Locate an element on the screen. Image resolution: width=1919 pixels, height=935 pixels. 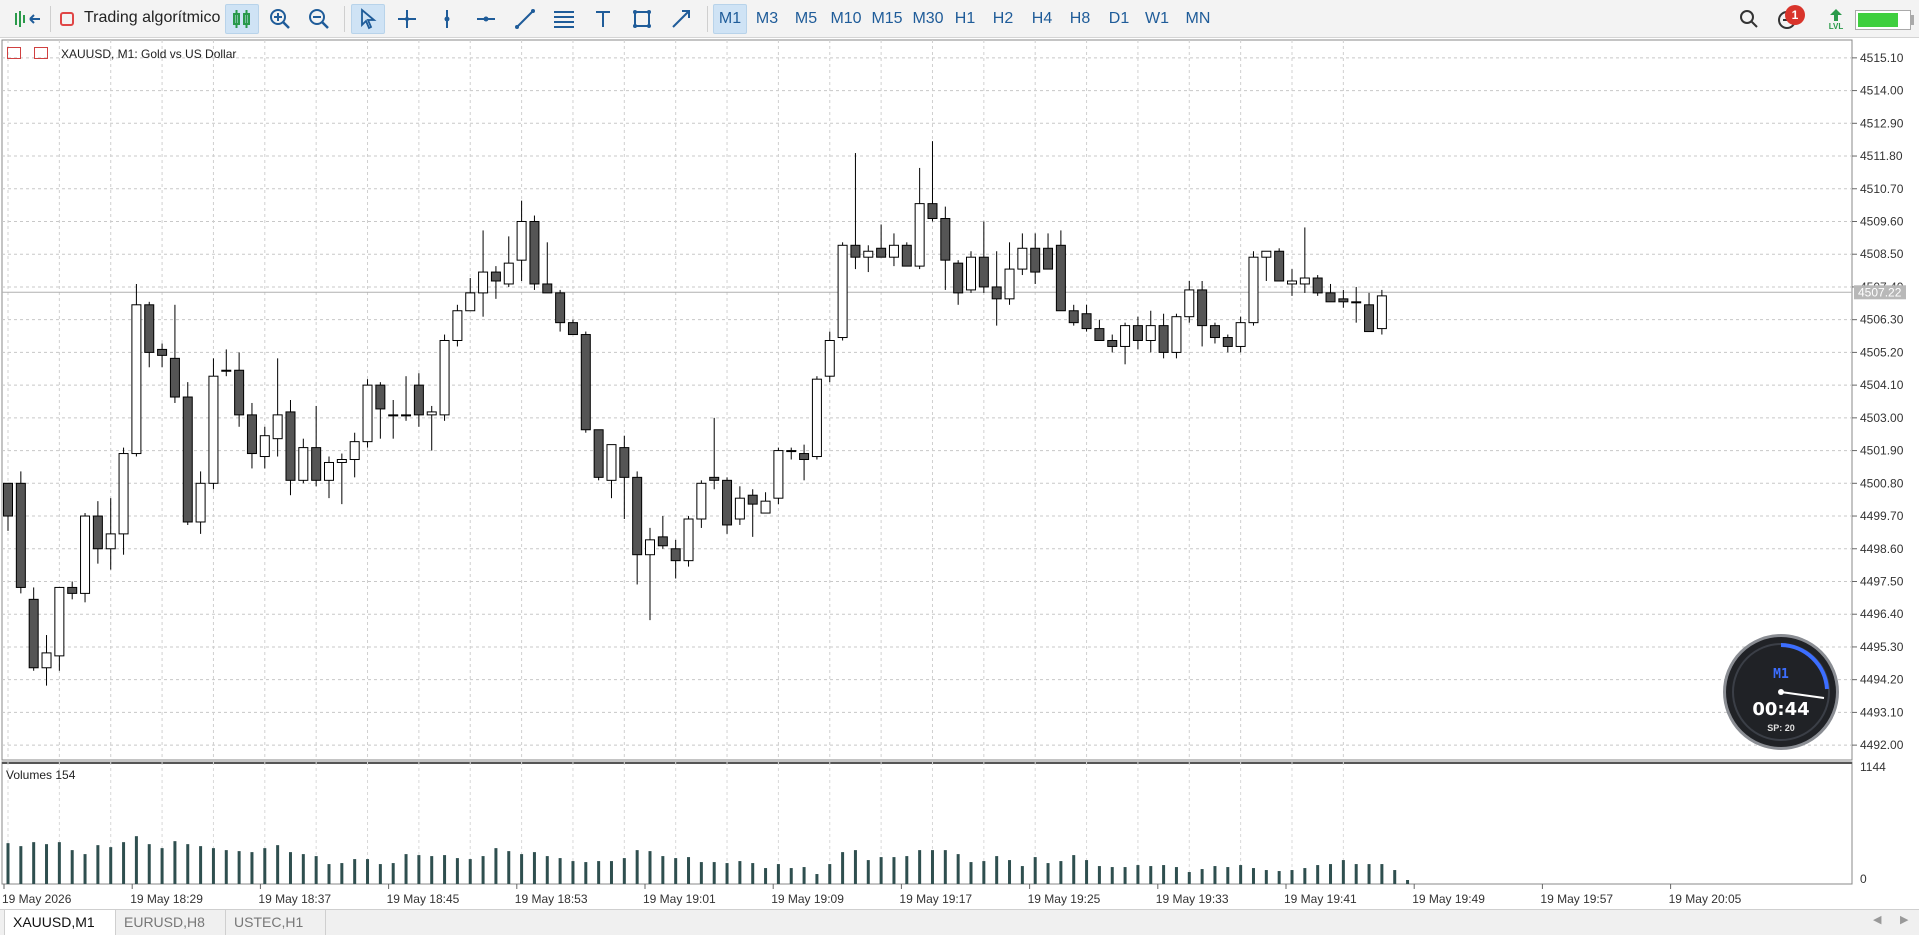
timeframe-h4: H4 is located at coordinates (1042, 19).